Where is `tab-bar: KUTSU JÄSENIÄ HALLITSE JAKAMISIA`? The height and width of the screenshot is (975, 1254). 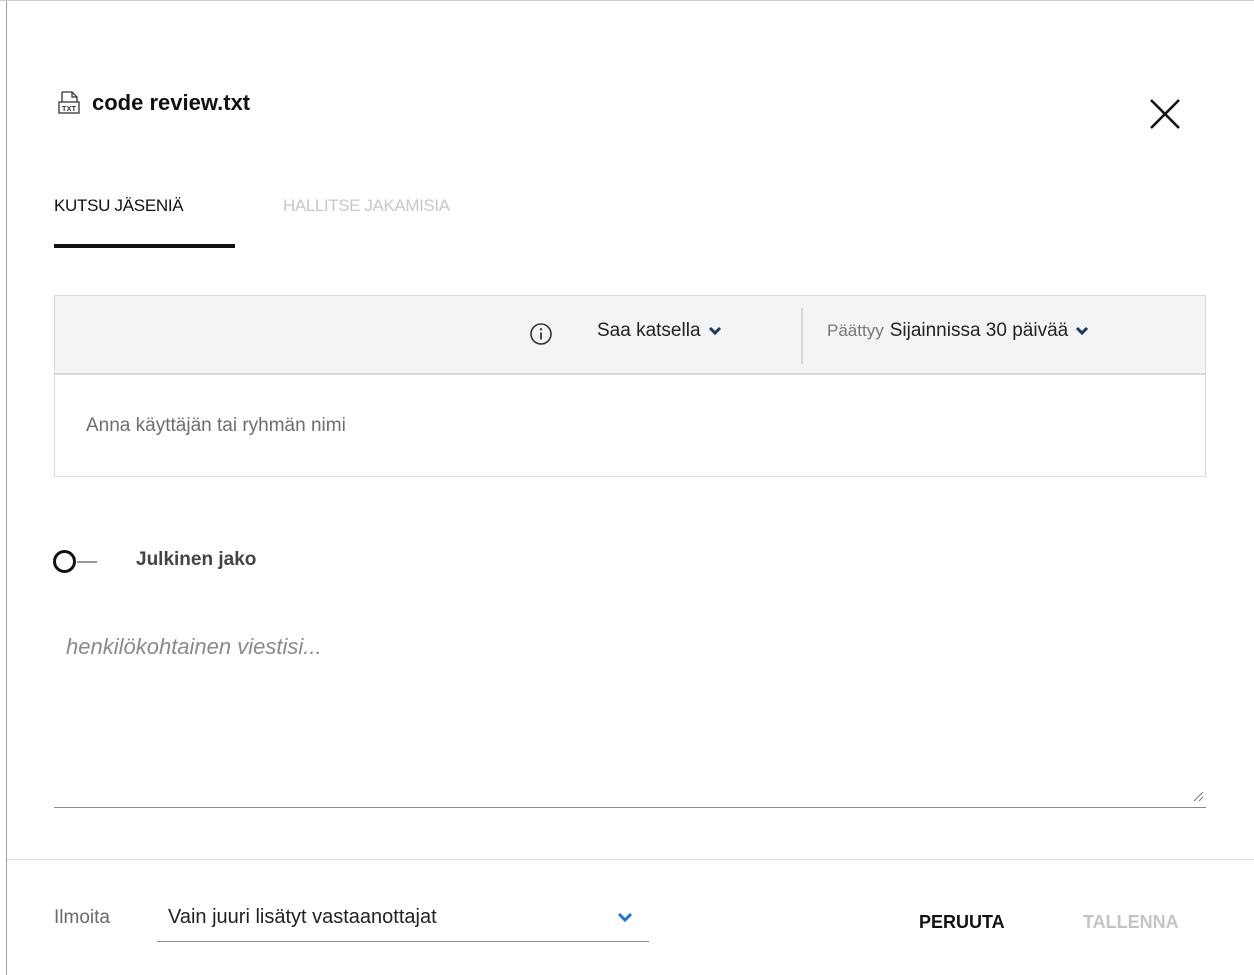 tab-bar: KUTSU JÄSENIÄ HALLITSE JAKAMISIA is located at coordinates (252, 222).